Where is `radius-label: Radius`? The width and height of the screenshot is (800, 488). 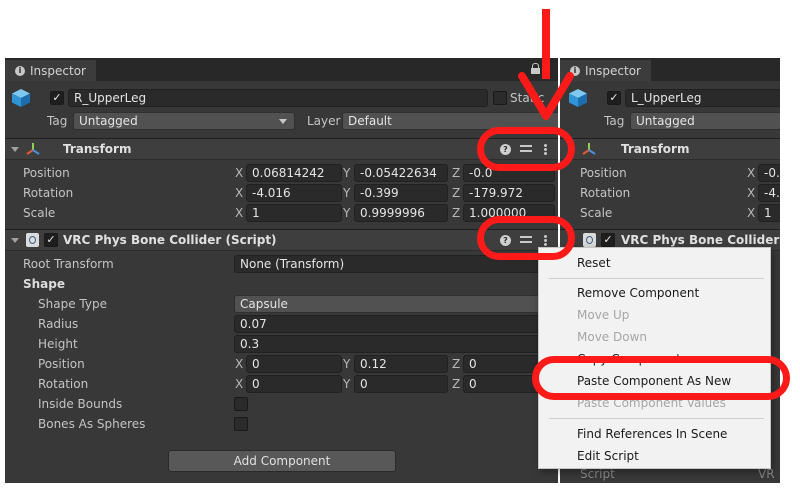
radius-label: Radius is located at coordinates (58, 324).